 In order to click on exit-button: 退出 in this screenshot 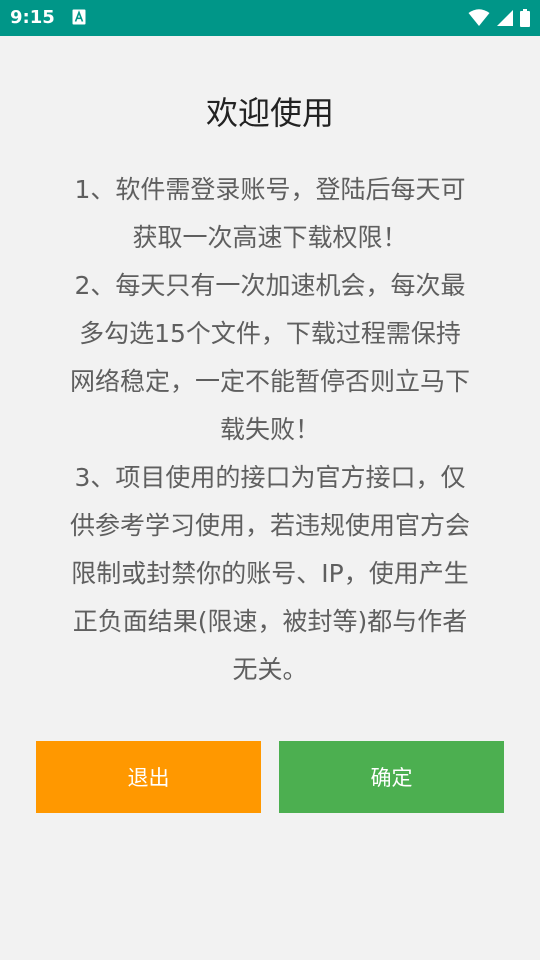, I will do `click(148, 777)`.